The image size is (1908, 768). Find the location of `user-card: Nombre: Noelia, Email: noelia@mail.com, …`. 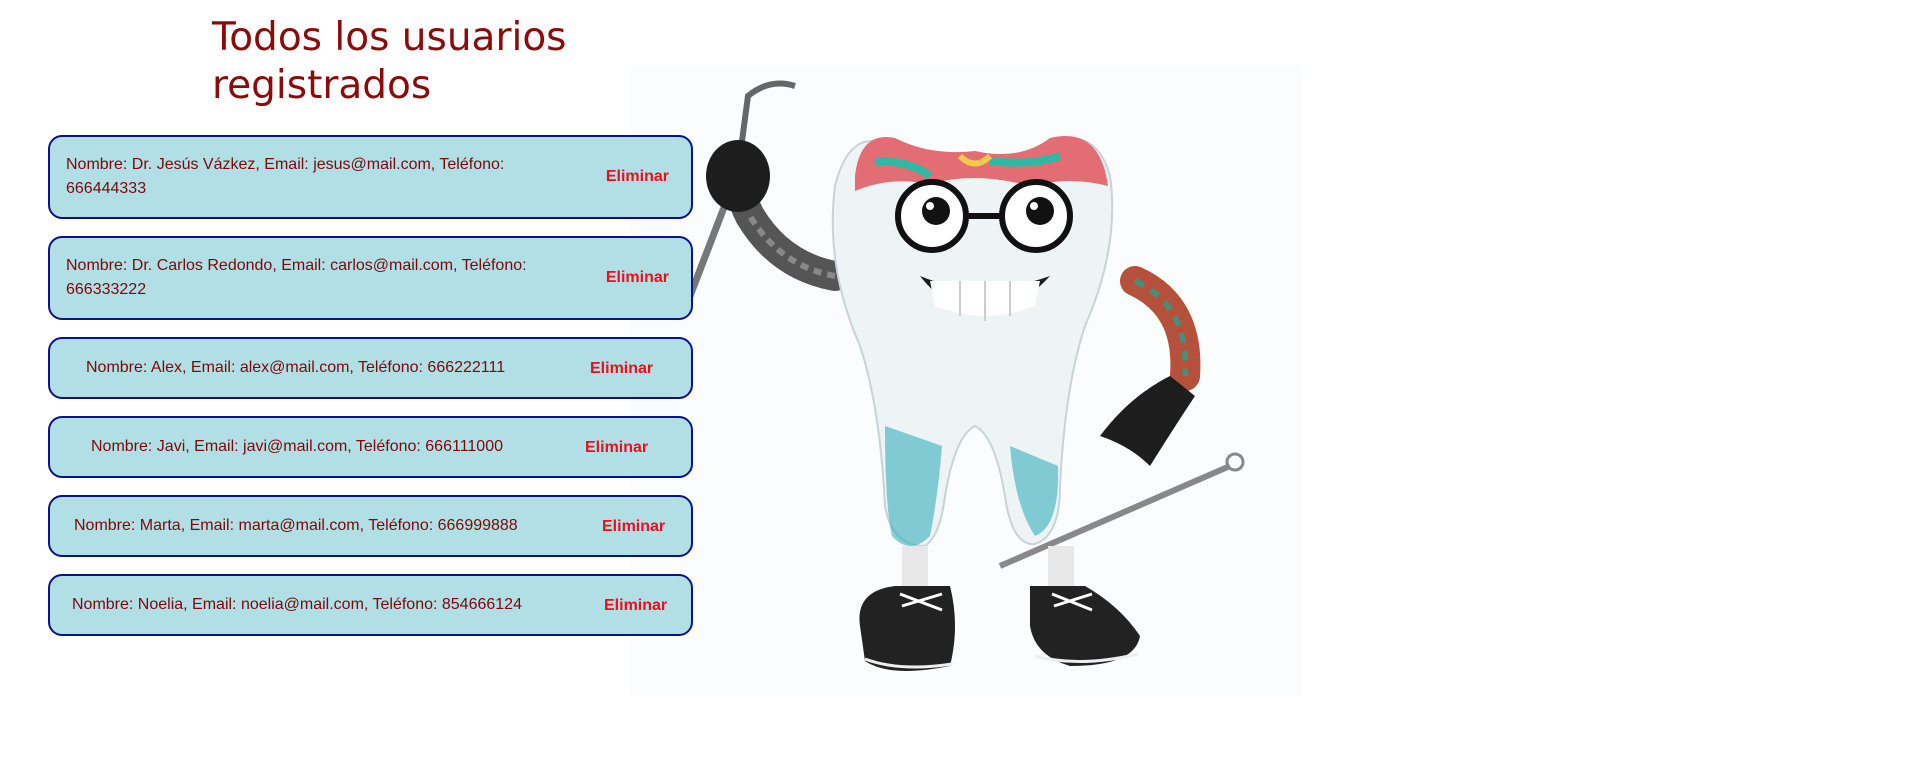

user-card: Nombre: Noelia, Email: noelia@mail.com, … is located at coordinates (370, 605).